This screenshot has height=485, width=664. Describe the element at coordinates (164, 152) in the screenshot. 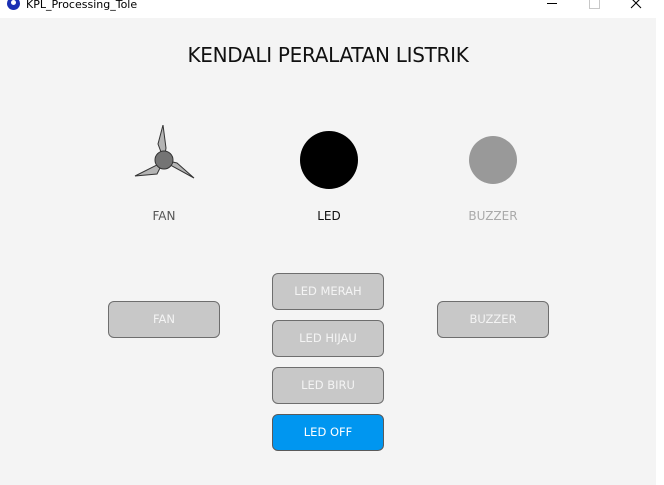

I see `fan-icon` at that location.